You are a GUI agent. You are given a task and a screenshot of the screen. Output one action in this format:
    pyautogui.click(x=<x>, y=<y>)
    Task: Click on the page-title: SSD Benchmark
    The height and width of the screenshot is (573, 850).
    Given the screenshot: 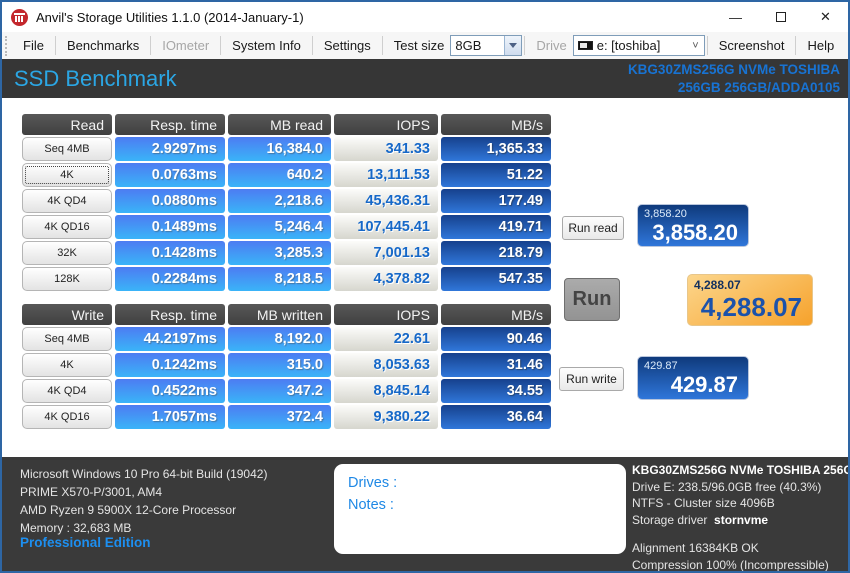 What is the action you would take?
    pyautogui.click(x=95, y=78)
    